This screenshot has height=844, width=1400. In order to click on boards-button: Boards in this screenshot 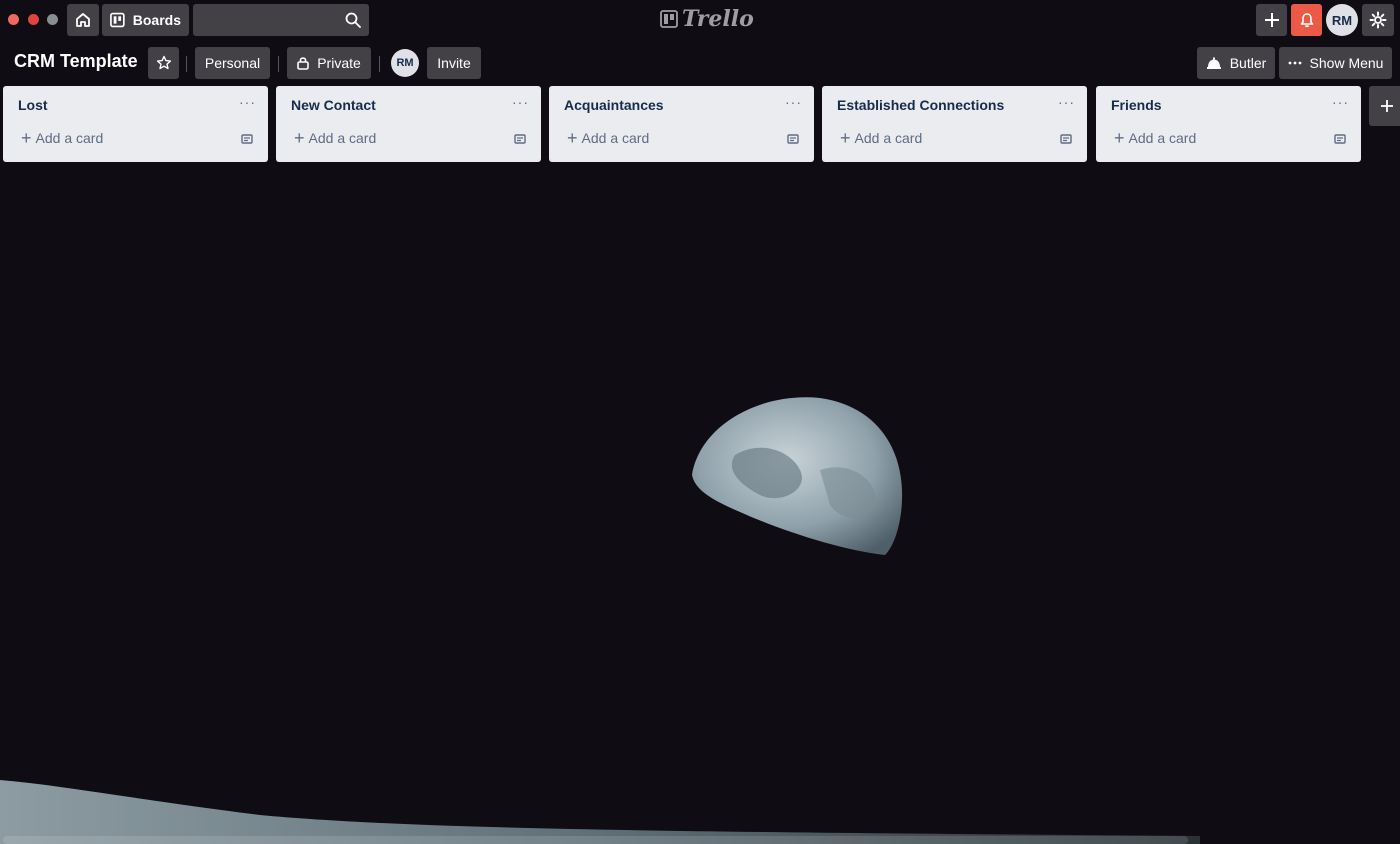, I will do `click(145, 20)`.